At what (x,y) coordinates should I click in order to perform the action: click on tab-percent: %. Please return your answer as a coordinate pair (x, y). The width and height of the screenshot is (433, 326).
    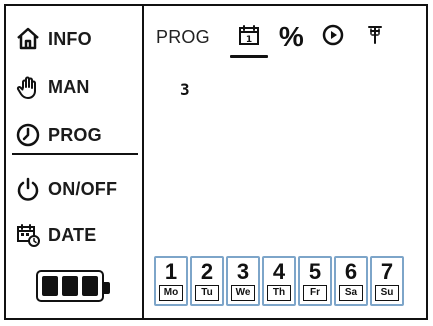
    Looking at the image, I should click on (291, 37).